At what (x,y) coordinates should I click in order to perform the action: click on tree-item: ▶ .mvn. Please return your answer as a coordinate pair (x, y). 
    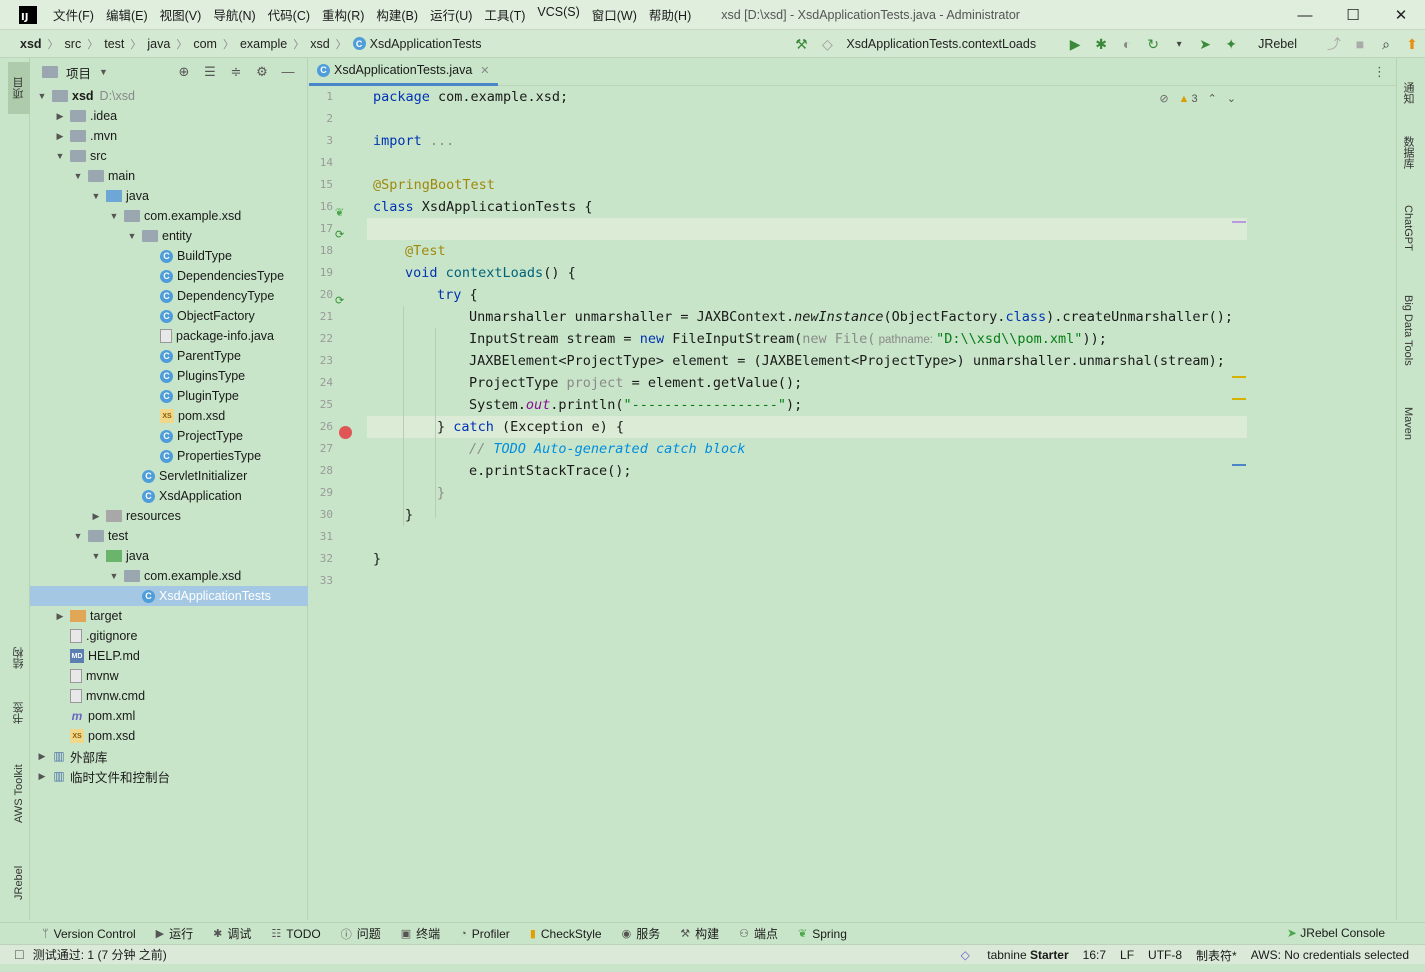
    Looking at the image, I should click on (169, 136).